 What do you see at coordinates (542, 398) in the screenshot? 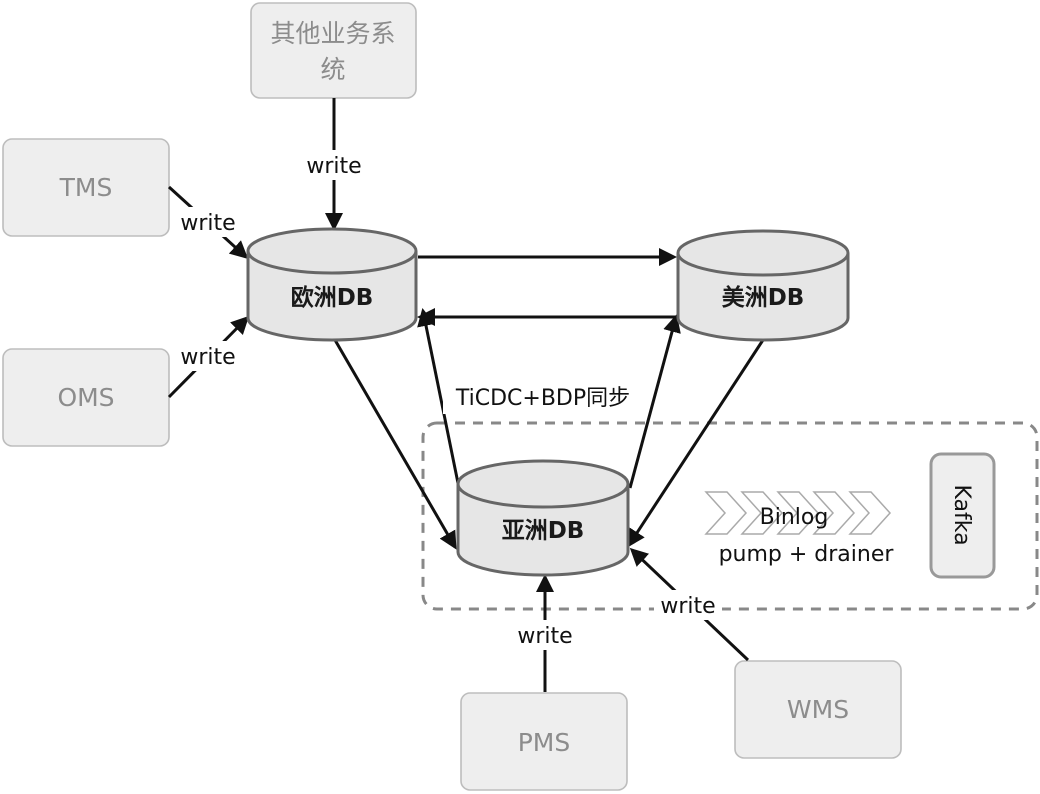
I see `sync-label: TiCDC+BDP同步` at bounding box center [542, 398].